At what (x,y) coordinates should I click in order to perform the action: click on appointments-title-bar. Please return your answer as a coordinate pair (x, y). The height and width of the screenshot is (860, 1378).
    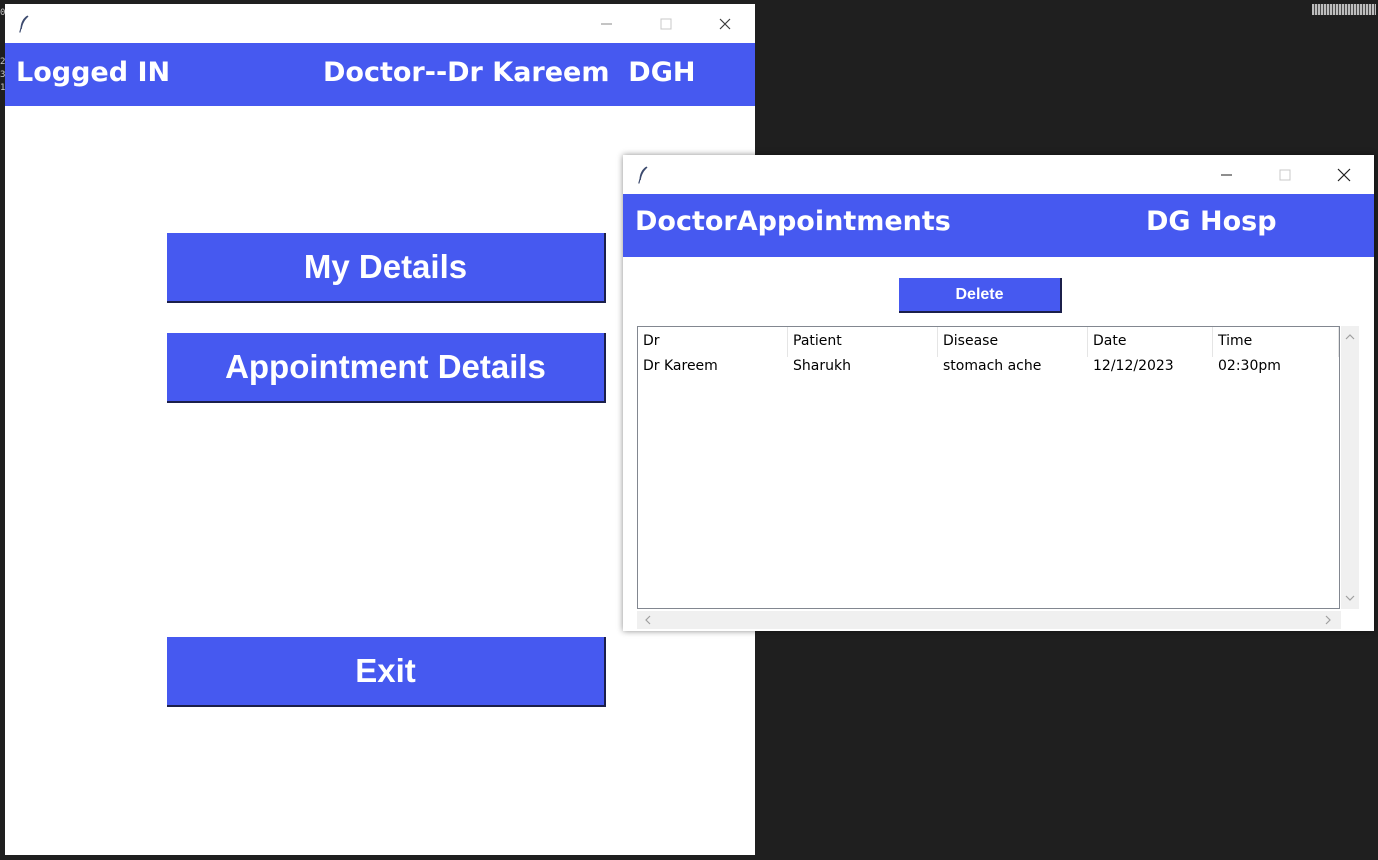
    Looking at the image, I should click on (998, 174).